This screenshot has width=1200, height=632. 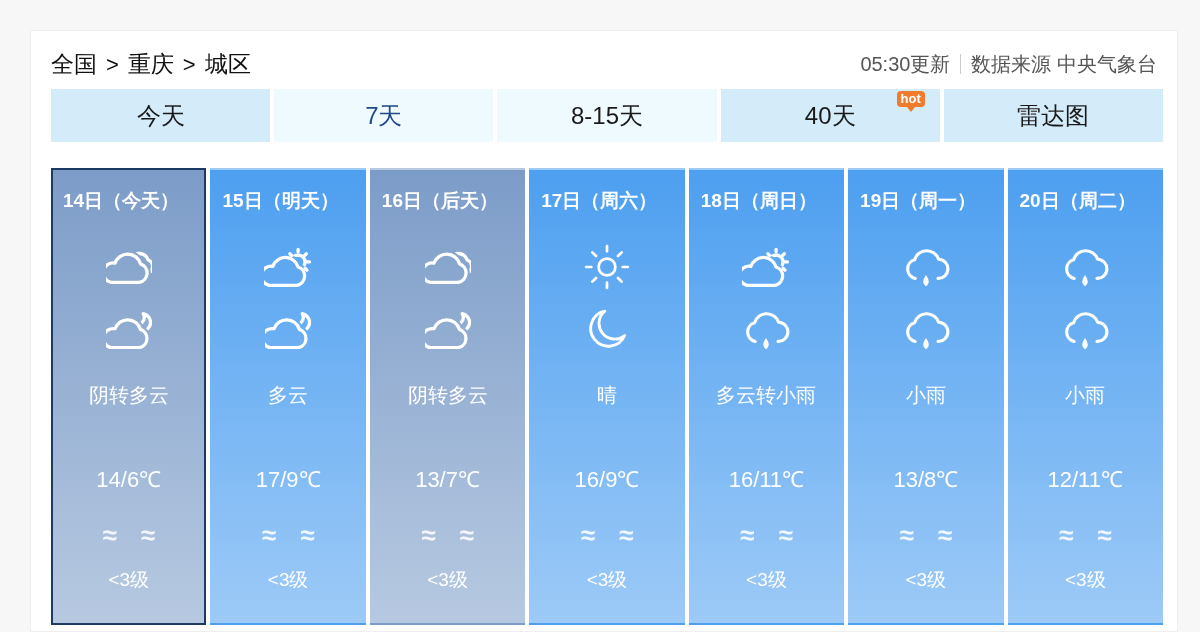 I want to click on date-label: 20日（周二）, so click(x=1077, y=201).